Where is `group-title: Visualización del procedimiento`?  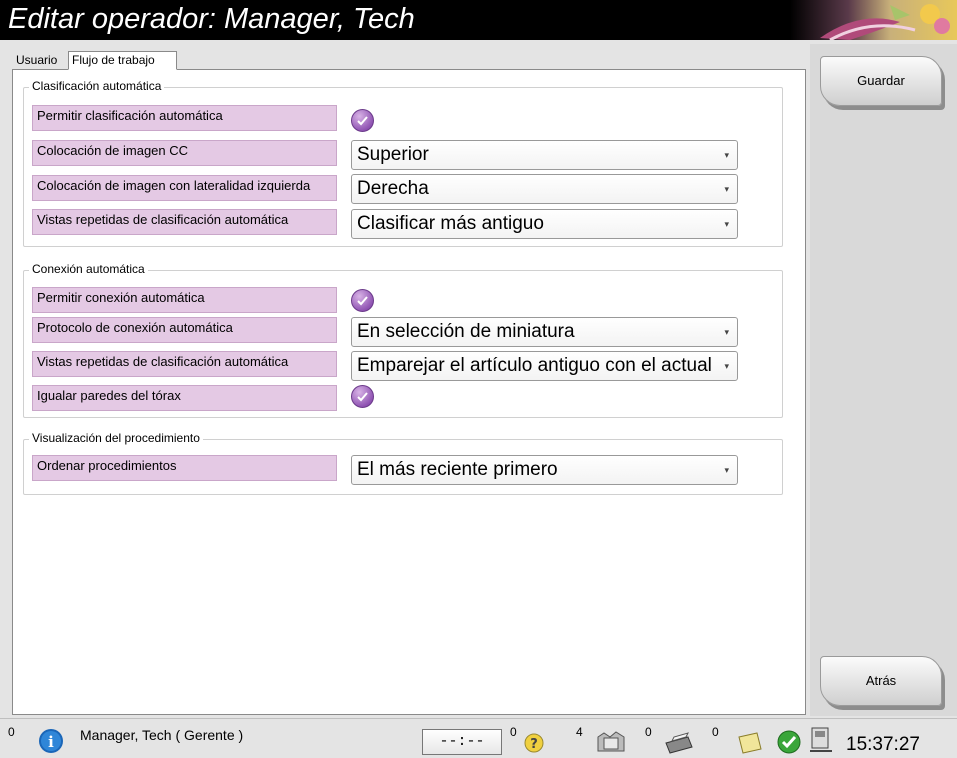
group-title: Visualización del procedimiento is located at coordinates (116, 438).